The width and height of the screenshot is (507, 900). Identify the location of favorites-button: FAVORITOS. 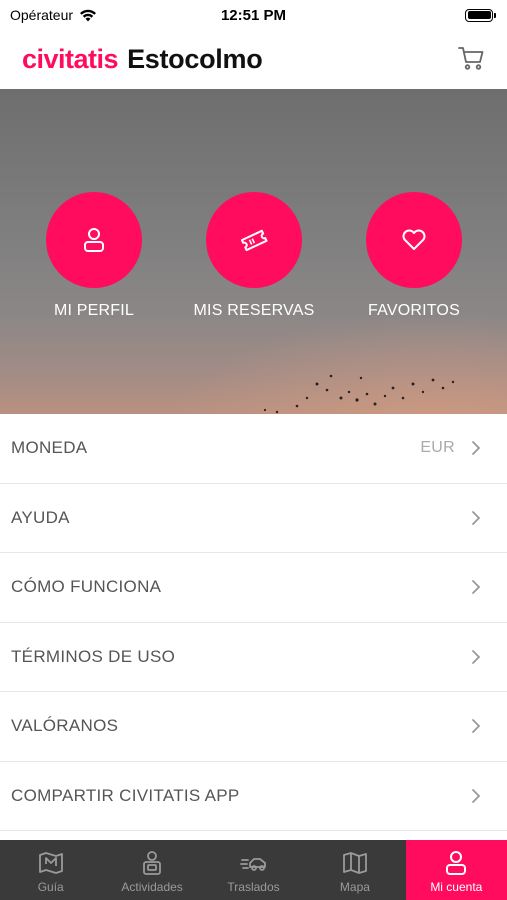
(414, 256).